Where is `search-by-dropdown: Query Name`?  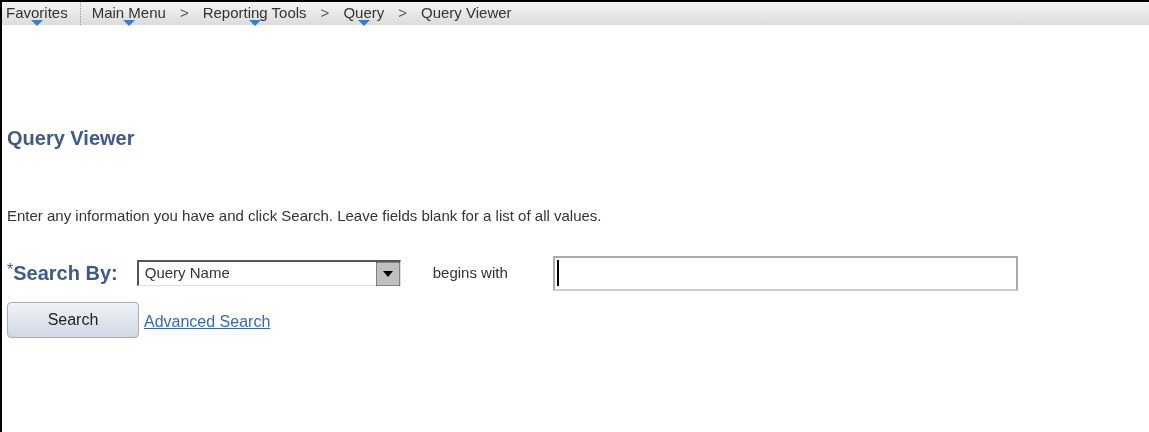
search-by-dropdown: Query Name is located at coordinates (268, 273).